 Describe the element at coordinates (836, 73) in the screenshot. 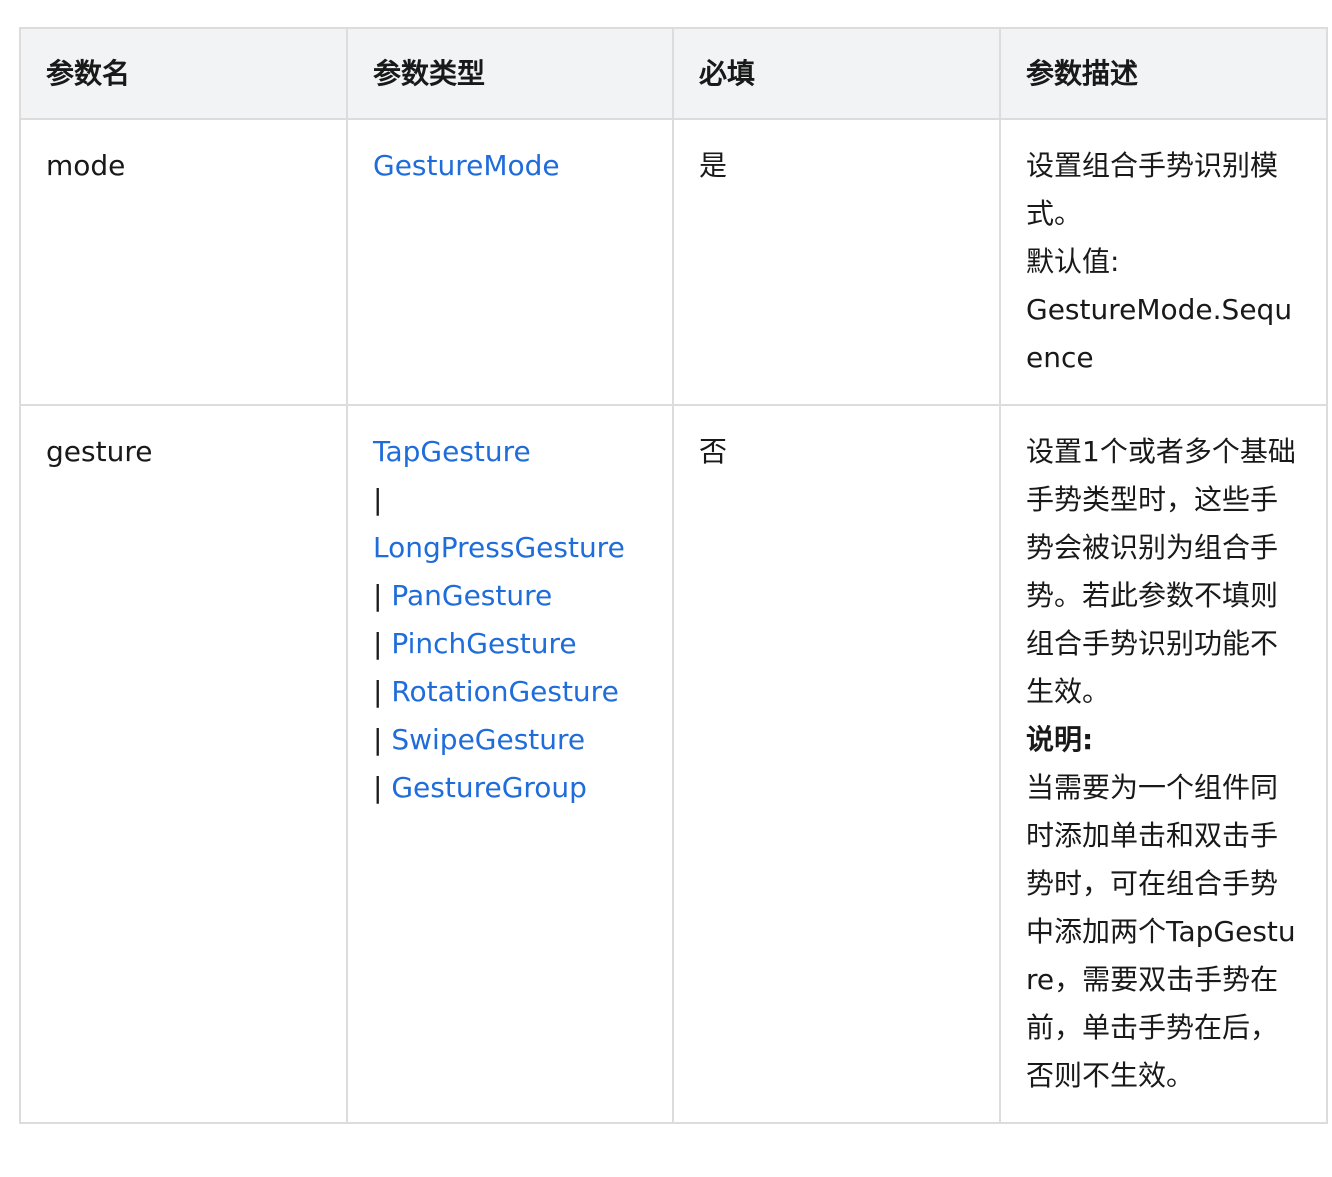

I see `header-required: 必填` at that location.